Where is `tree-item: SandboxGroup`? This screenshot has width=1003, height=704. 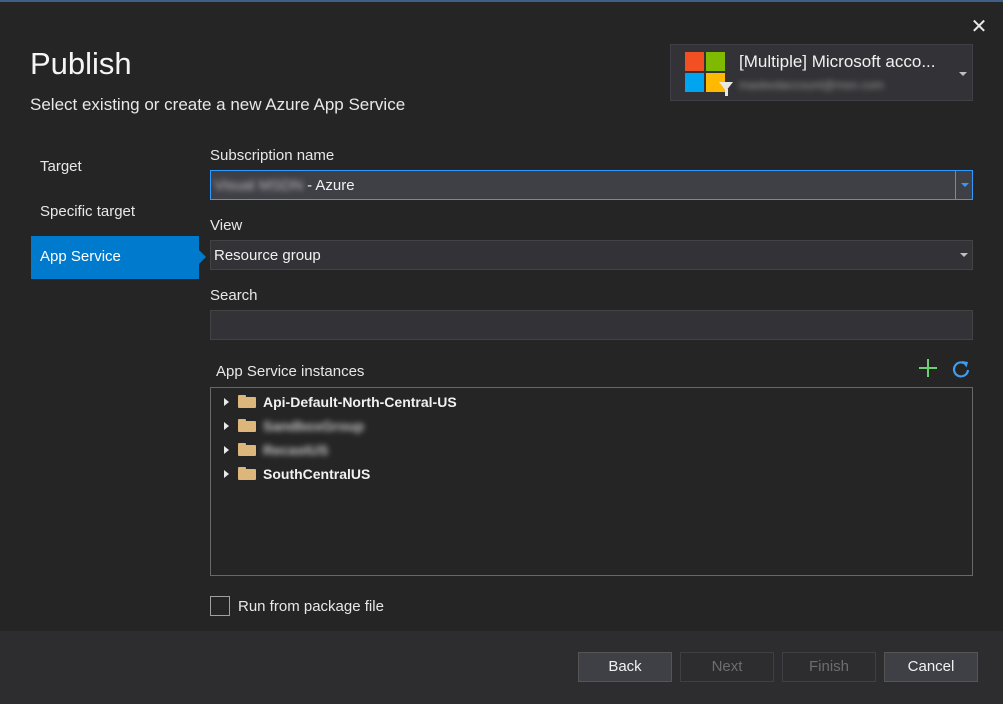 tree-item: SandboxGroup is located at coordinates (591, 426).